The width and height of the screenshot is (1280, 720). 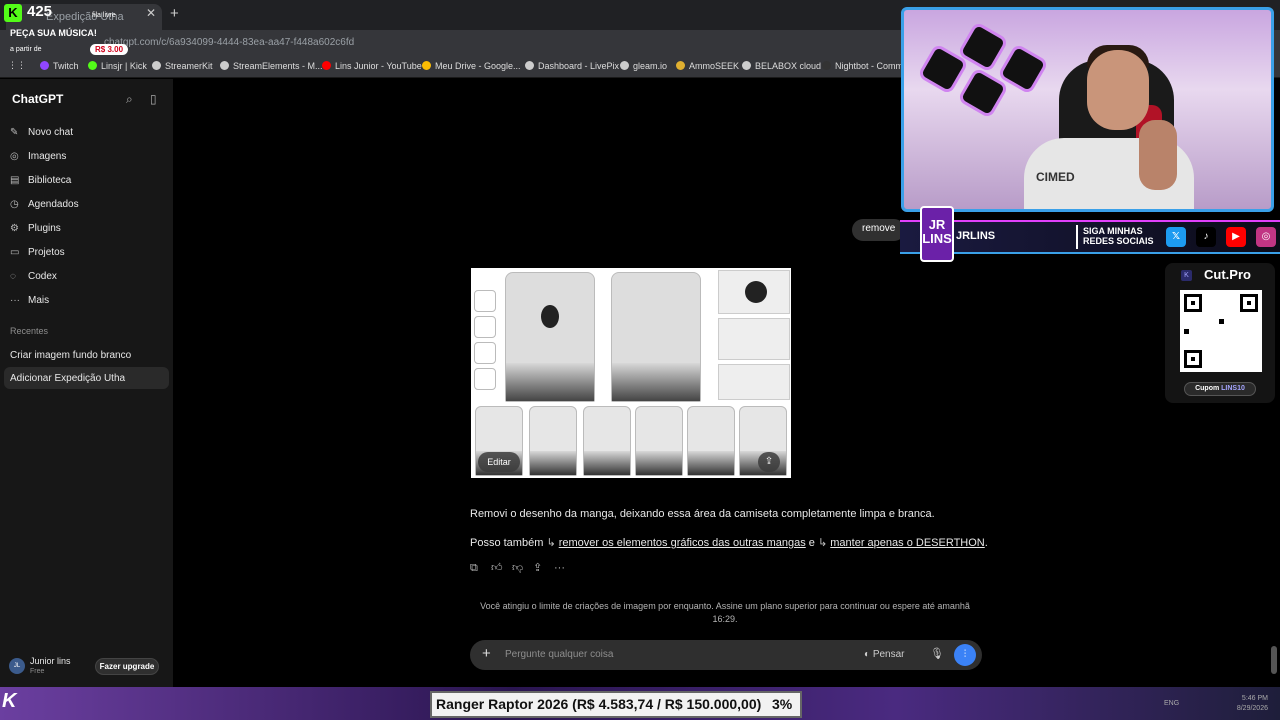 What do you see at coordinates (14, 156) in the screenshot?
I see `nav-icon: ◎` at bounding box center [14, 156].